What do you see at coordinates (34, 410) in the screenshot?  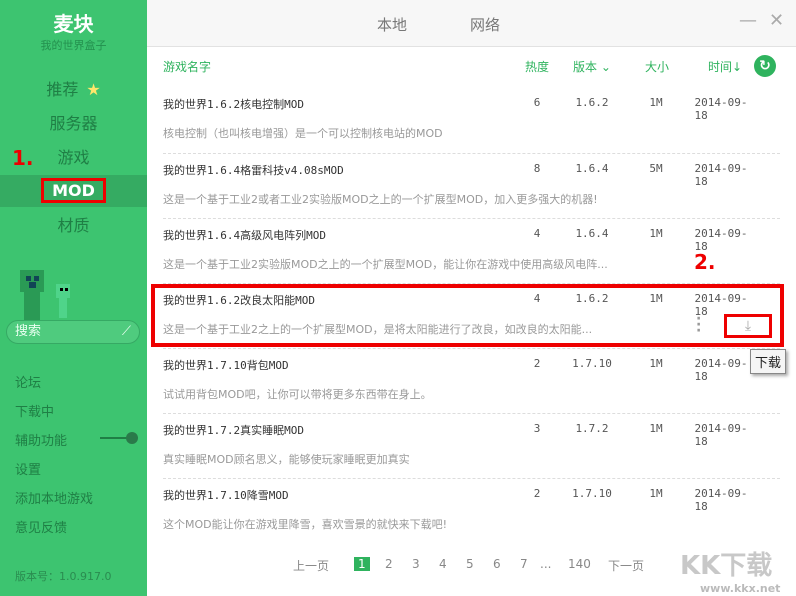 I see `link-downloading: 下载中` at bounding box center [34, 410].